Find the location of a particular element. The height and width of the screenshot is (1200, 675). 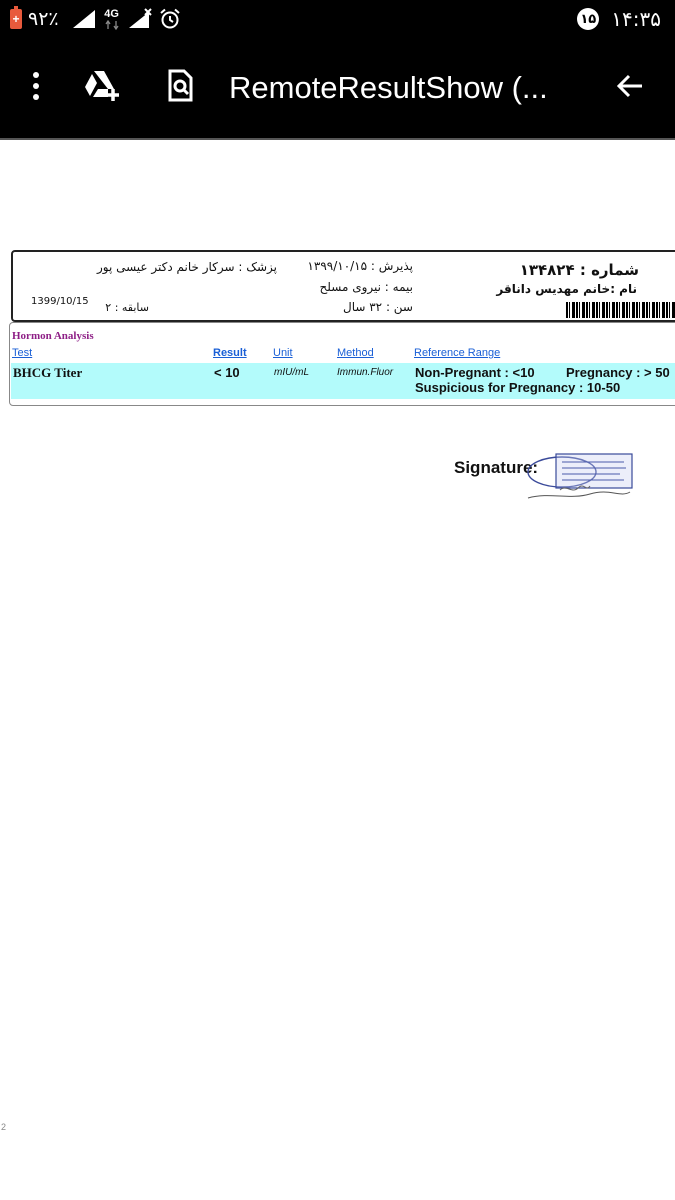

network-type: 4G is located at coordinates (112, 18).